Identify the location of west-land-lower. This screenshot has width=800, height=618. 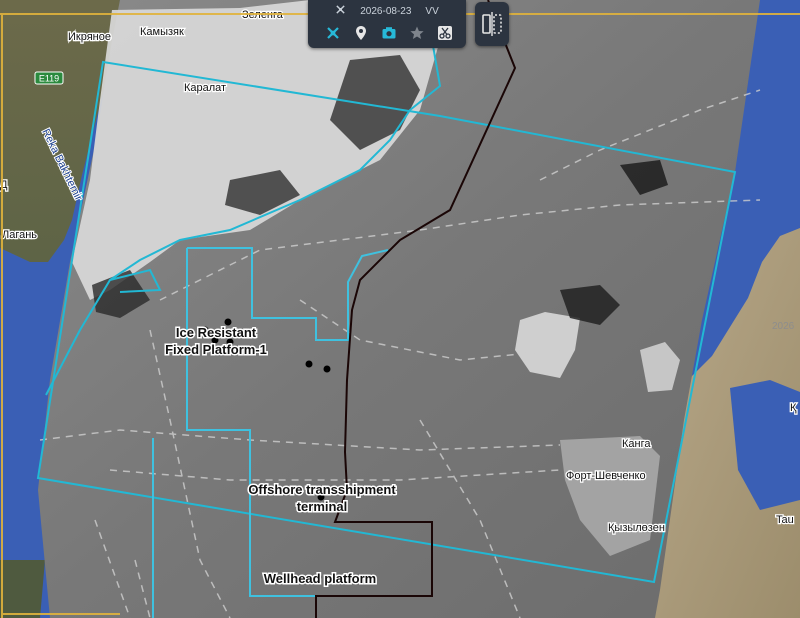
(22, 589).